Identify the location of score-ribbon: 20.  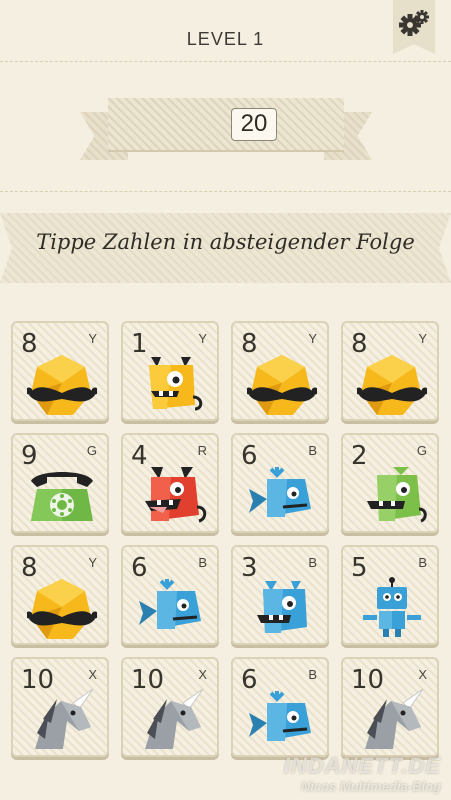
(226, 129).